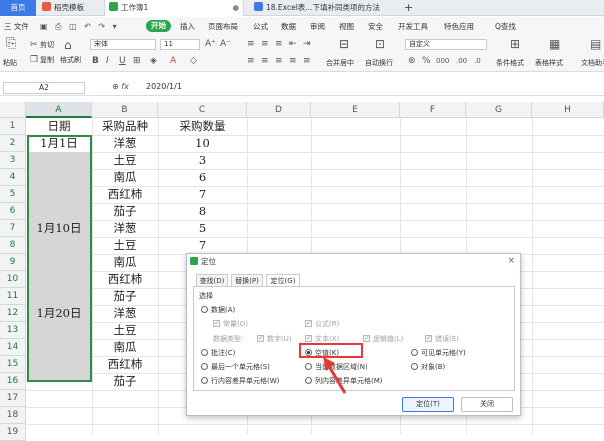 The height and width of the screenshot is (441, 604). What do you see at coordinates (202, 211) in the screenshot?
I see `cell-c6: 8` at bounding box center [202, 211].